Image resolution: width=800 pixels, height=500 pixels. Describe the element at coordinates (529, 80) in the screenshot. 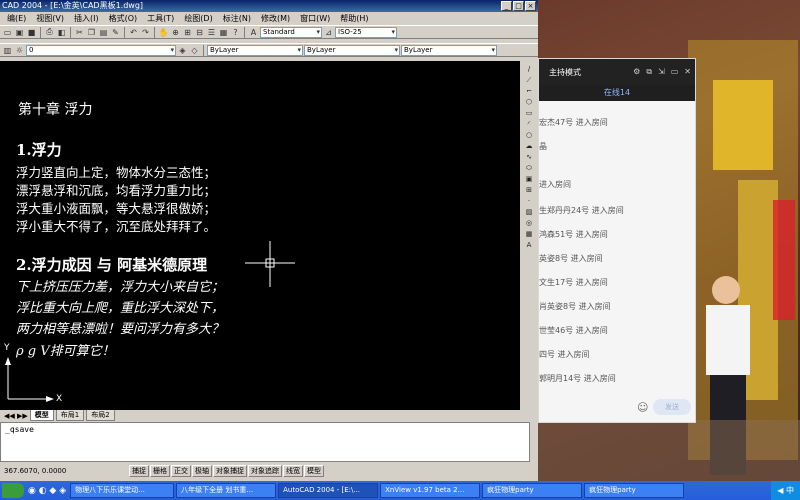

I see `xline-icon: ⟋` at that location.